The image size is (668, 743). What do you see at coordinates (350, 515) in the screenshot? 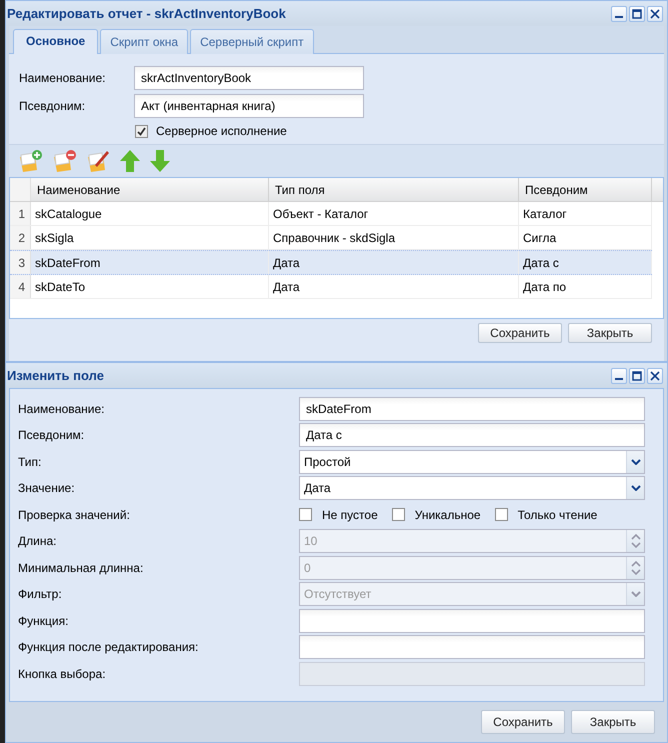
I see `checkbox-label: Не пустое` at bounding box center [350, 515].